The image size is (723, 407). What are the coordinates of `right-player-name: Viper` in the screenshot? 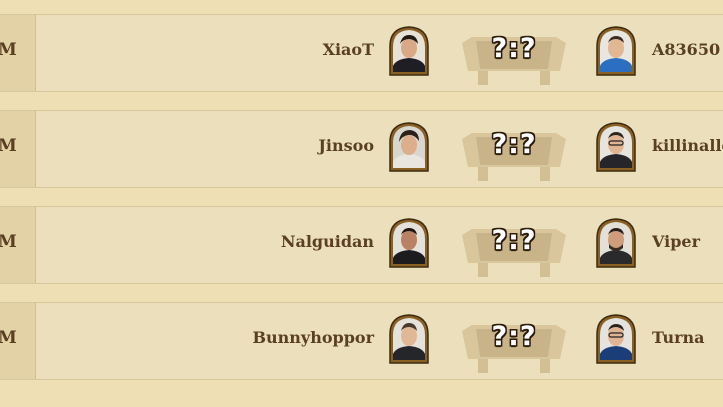 It's located at (676, 241).